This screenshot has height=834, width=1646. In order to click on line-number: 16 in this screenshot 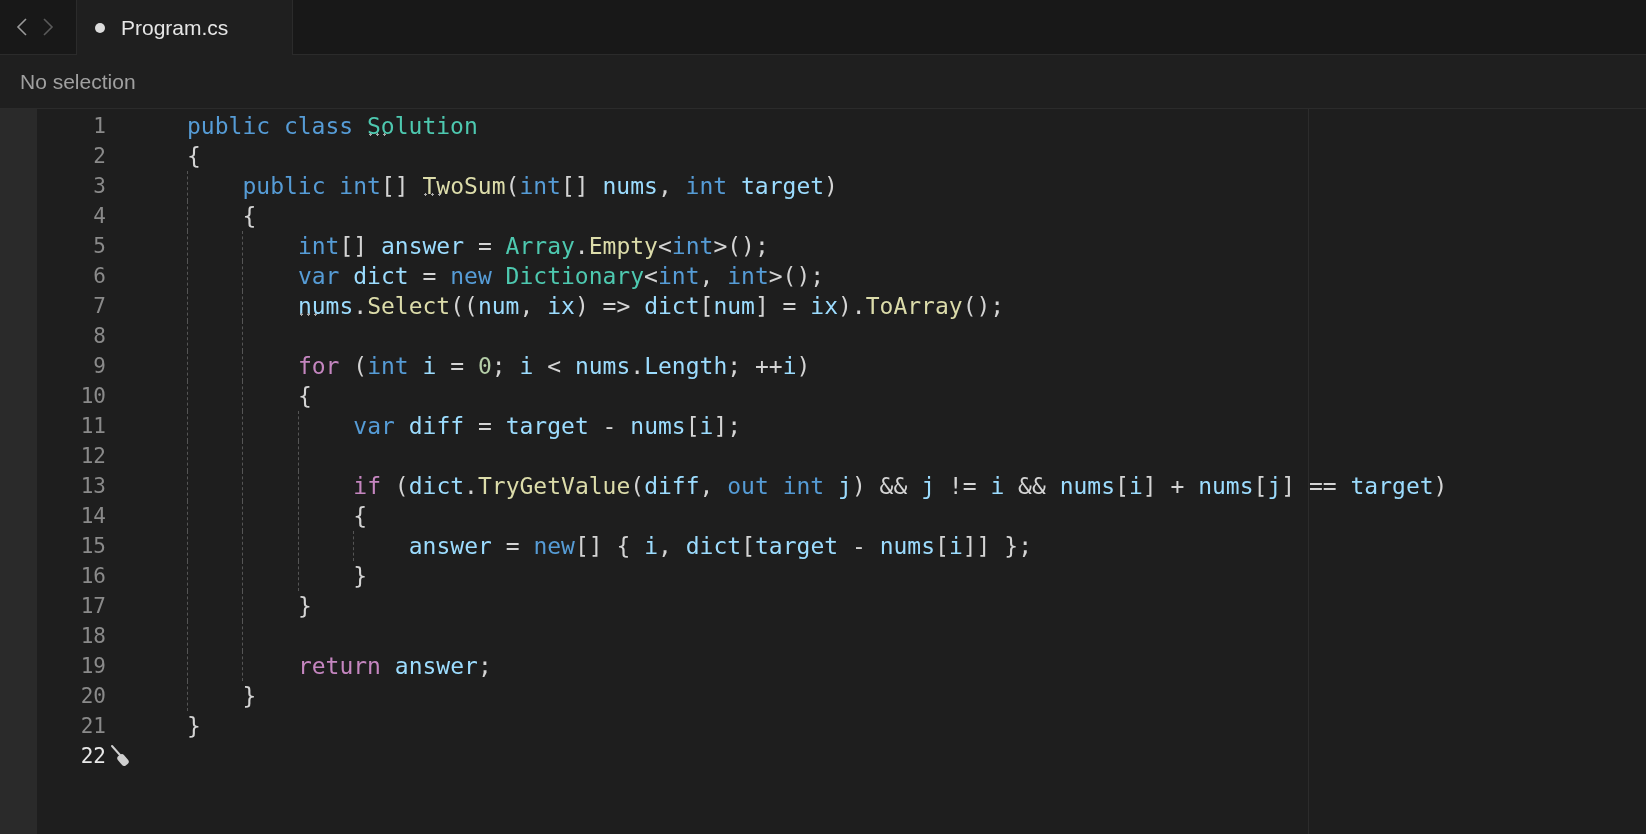, I will do `click(92, 576)`.